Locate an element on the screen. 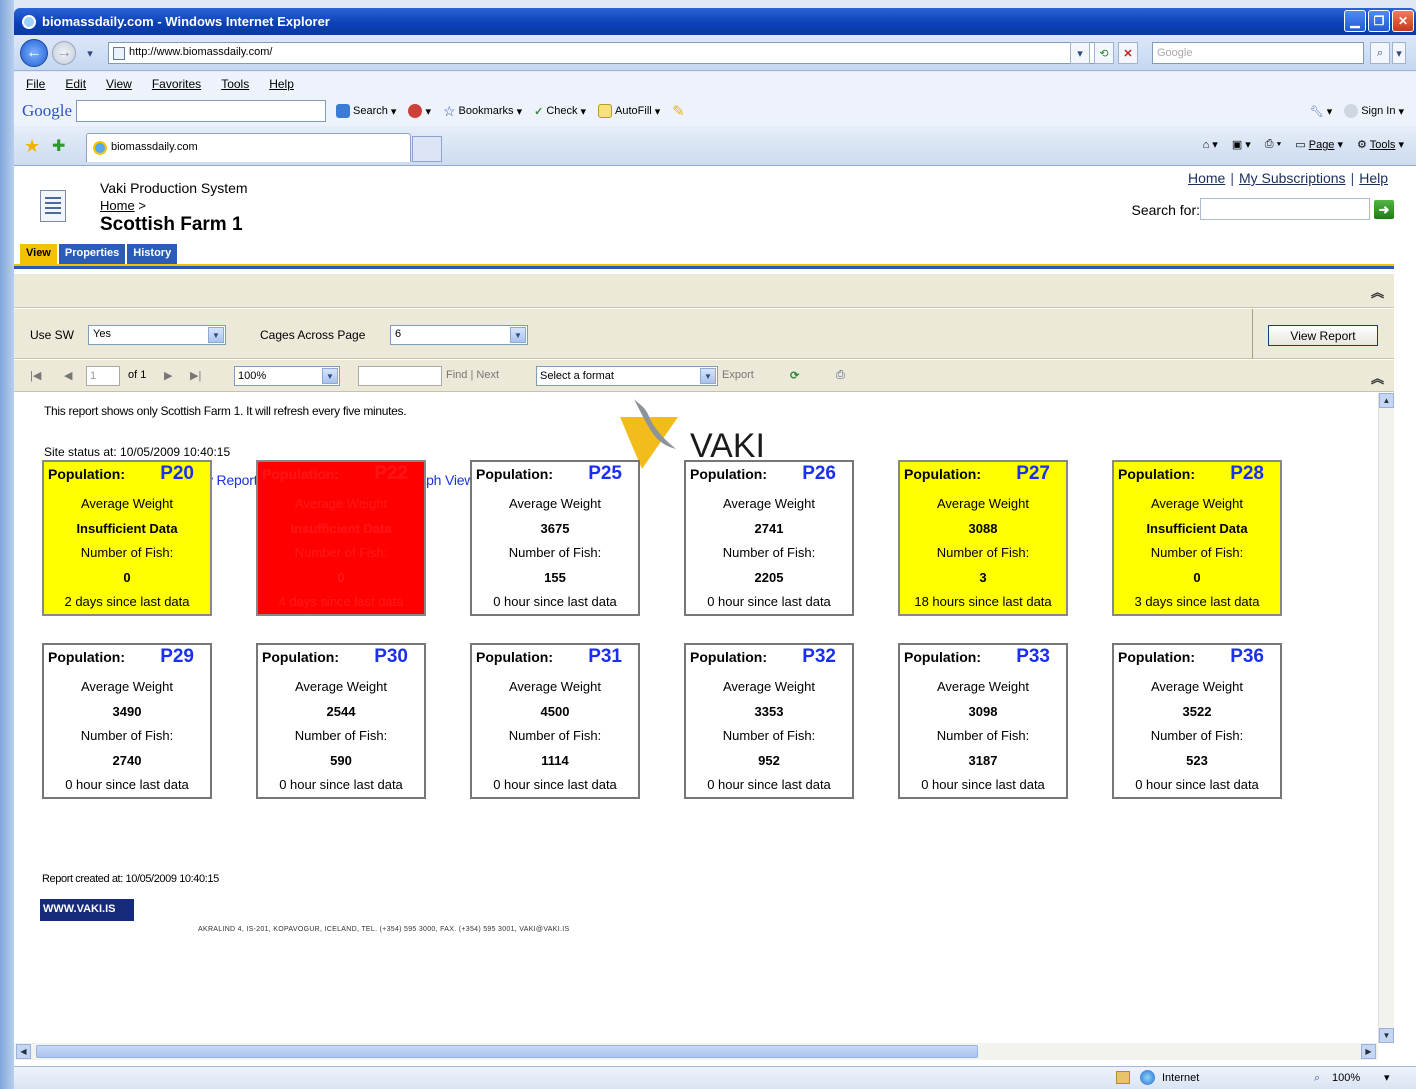  menu-help: Help is located at coordinates (281, 84).